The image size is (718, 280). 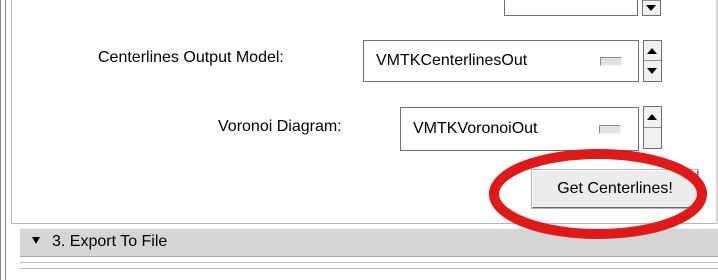 What do you see at coordinates (364, 223) in the screenshot?
I see `panel-bottom-edge` at bounding box center [364, 223].